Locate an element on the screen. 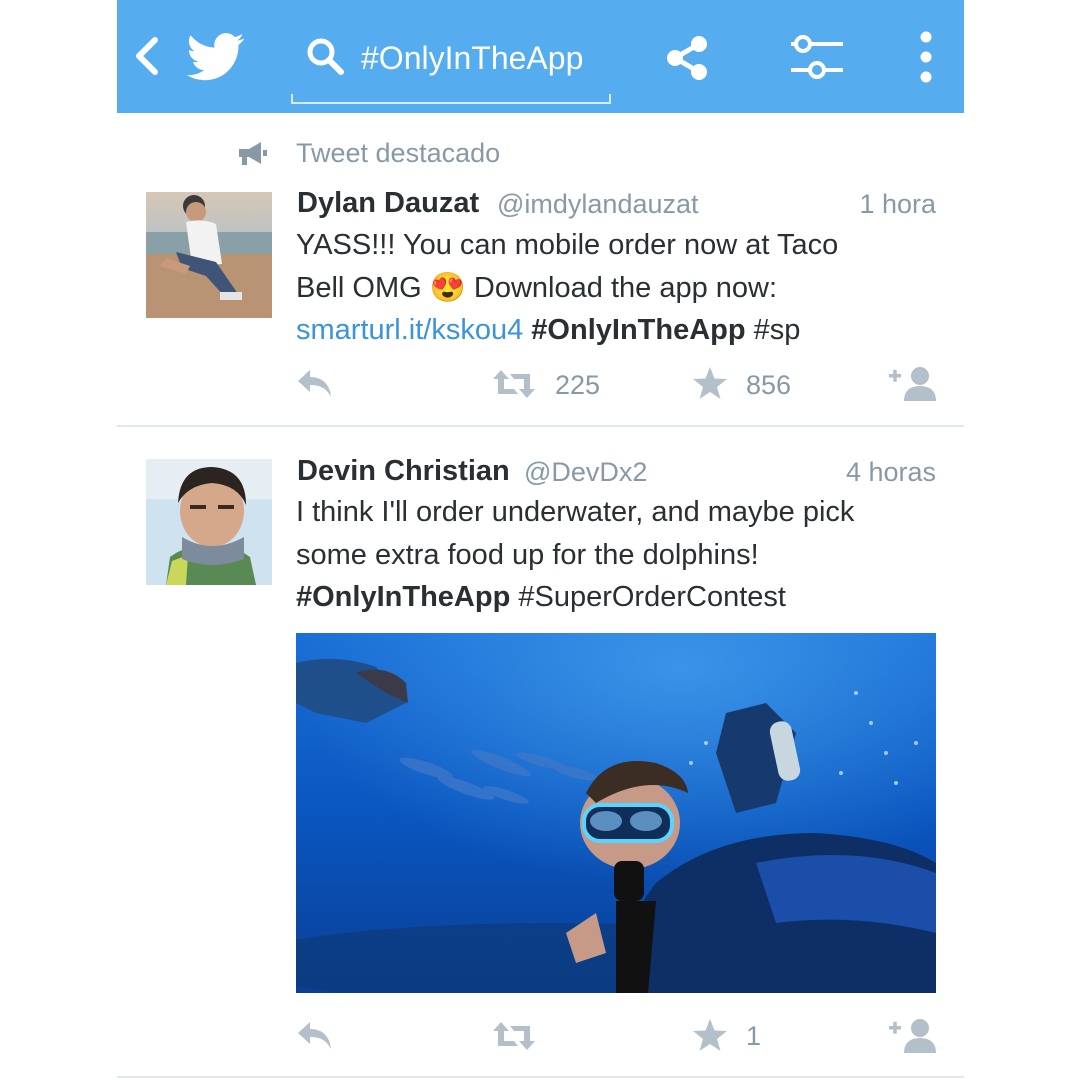 The height and width of the screenshot is (1080, 1080). tweet-text-line: #OnlyInTheApp #SuperOrderContest is located at coordinates (621, 597).